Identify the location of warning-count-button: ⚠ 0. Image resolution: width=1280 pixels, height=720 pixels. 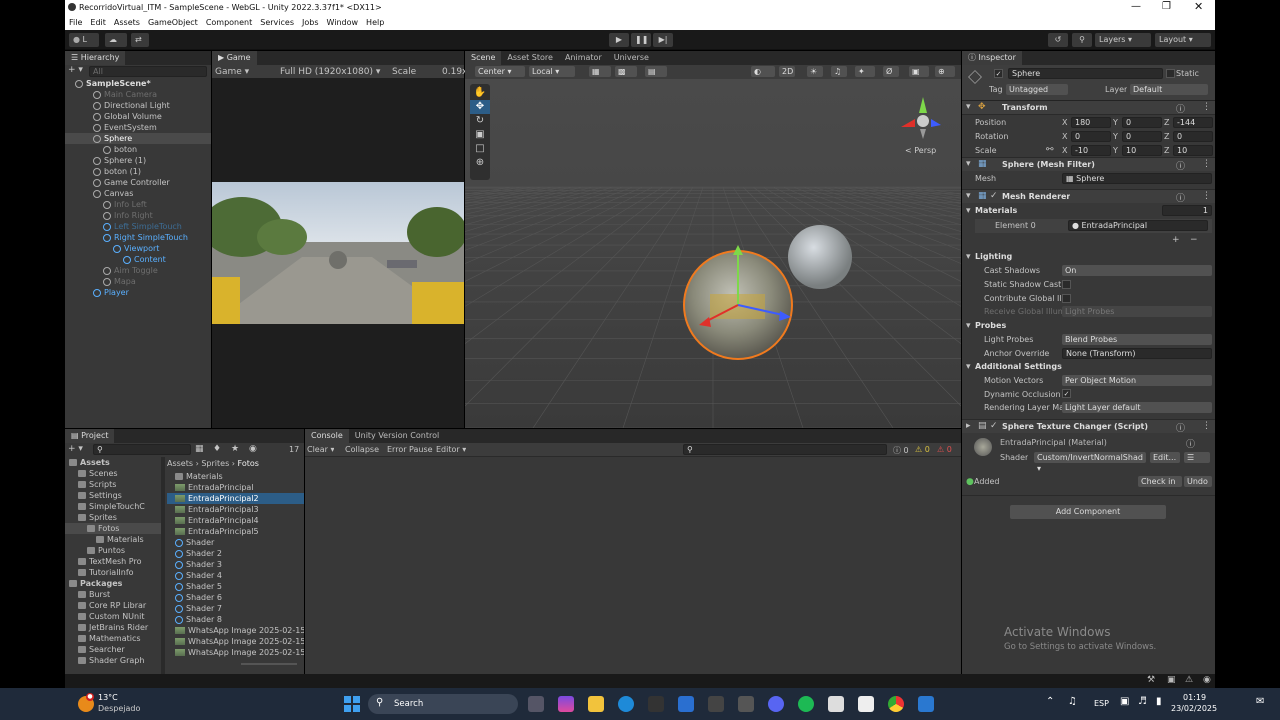
(922, 449).